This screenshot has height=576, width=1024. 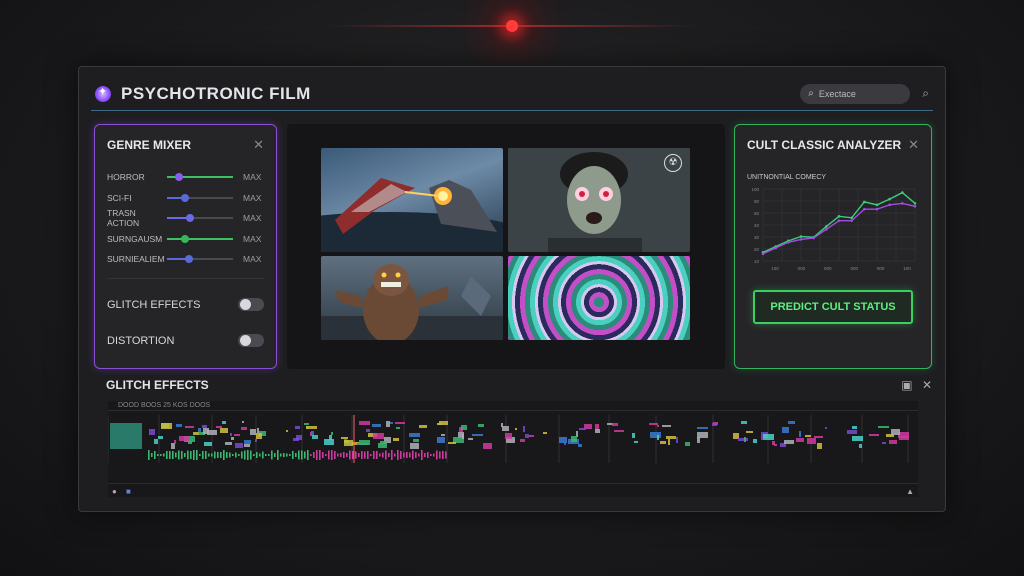 What do you see at coordinates (599, 200) in the screenshot?
I see `preview-mad-scientist: ☢` at bounding box center [599, 200].